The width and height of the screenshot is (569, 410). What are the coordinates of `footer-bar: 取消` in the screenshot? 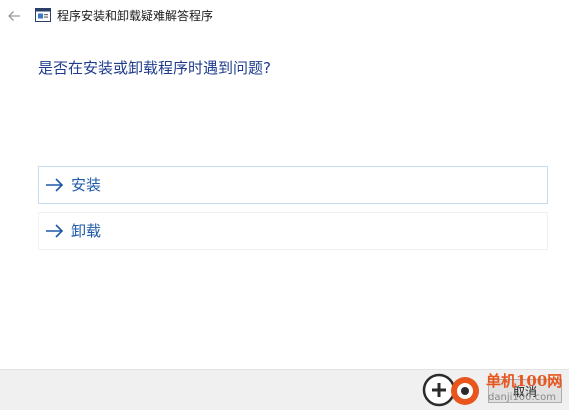 It's located at (284, 389).